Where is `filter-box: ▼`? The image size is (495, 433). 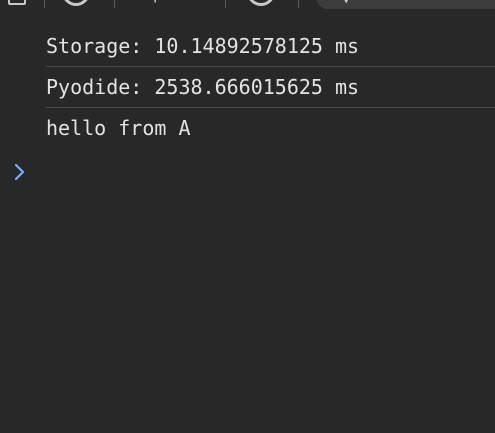 filter-box: ▼ is located at coordinates (405, 4).